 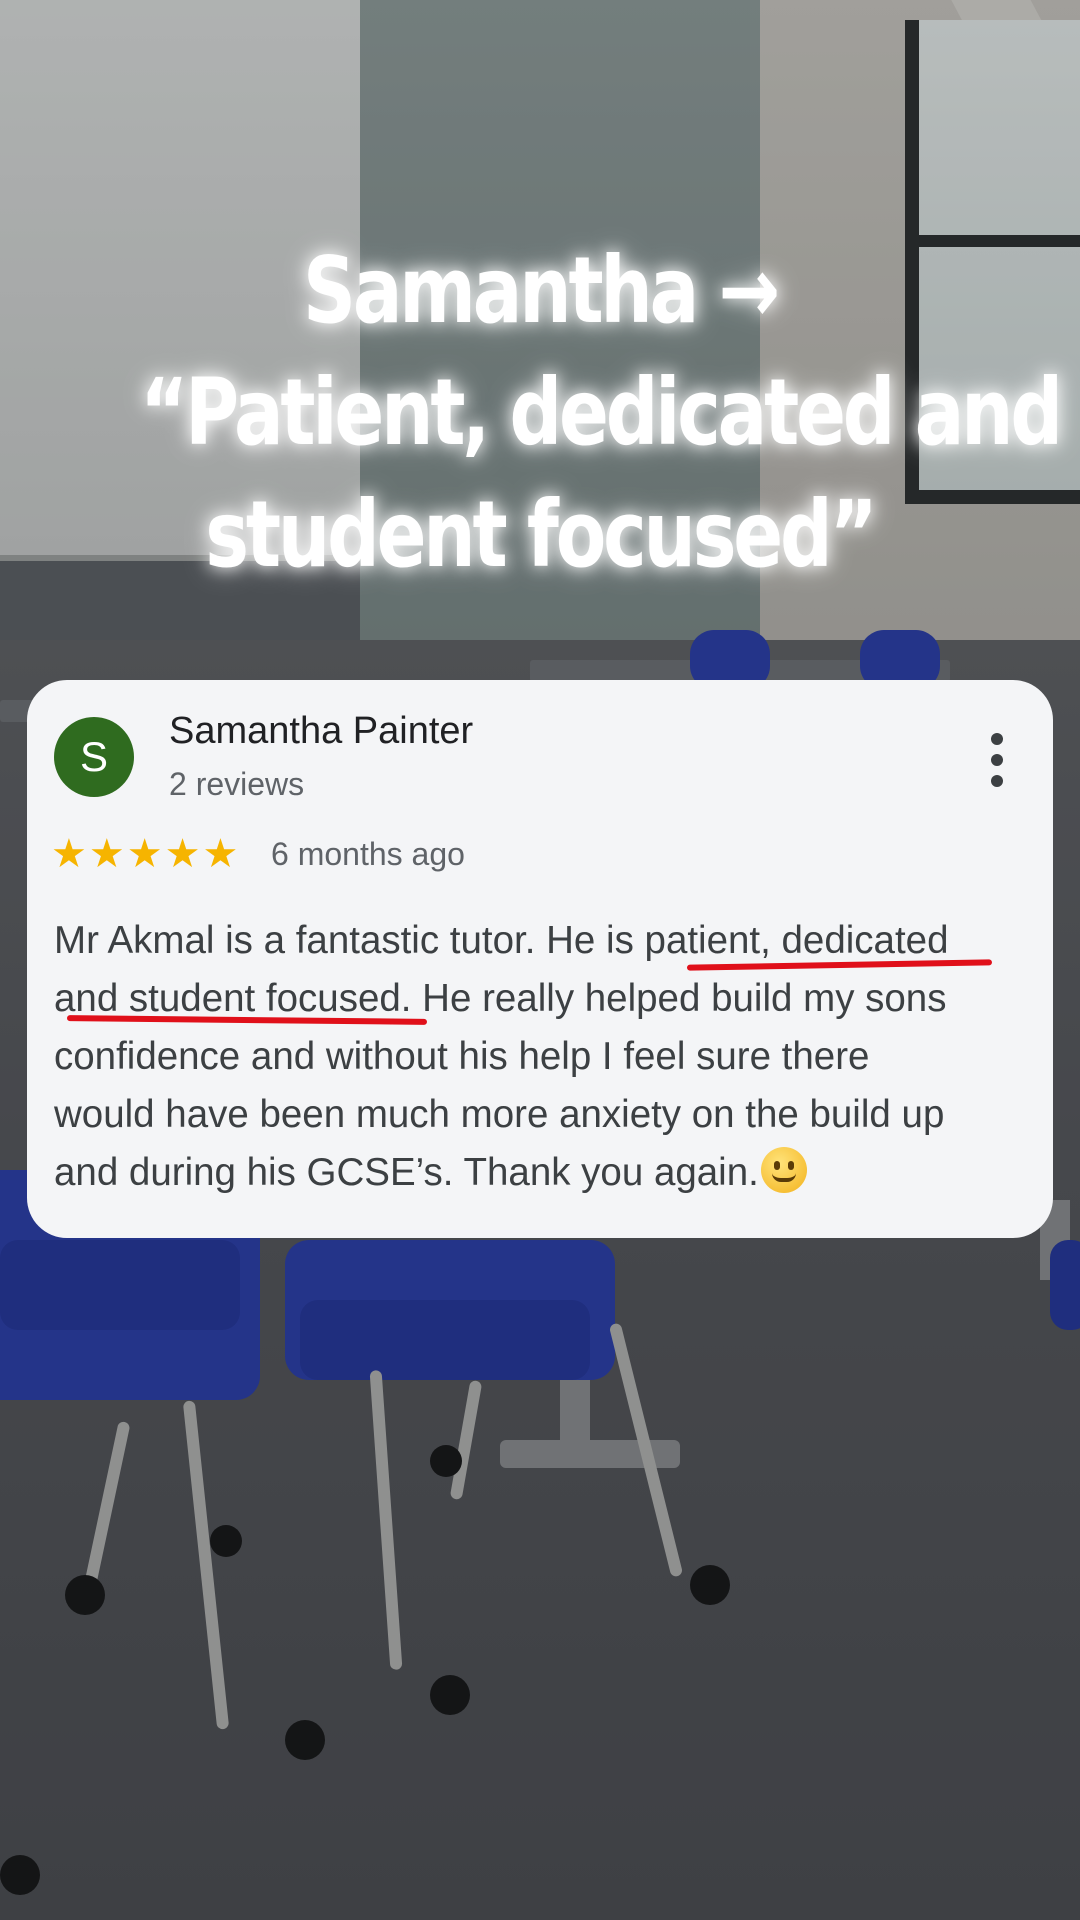 I want to click on highlighted-phrase: patient, dedicated, so click(x=796, y=940).